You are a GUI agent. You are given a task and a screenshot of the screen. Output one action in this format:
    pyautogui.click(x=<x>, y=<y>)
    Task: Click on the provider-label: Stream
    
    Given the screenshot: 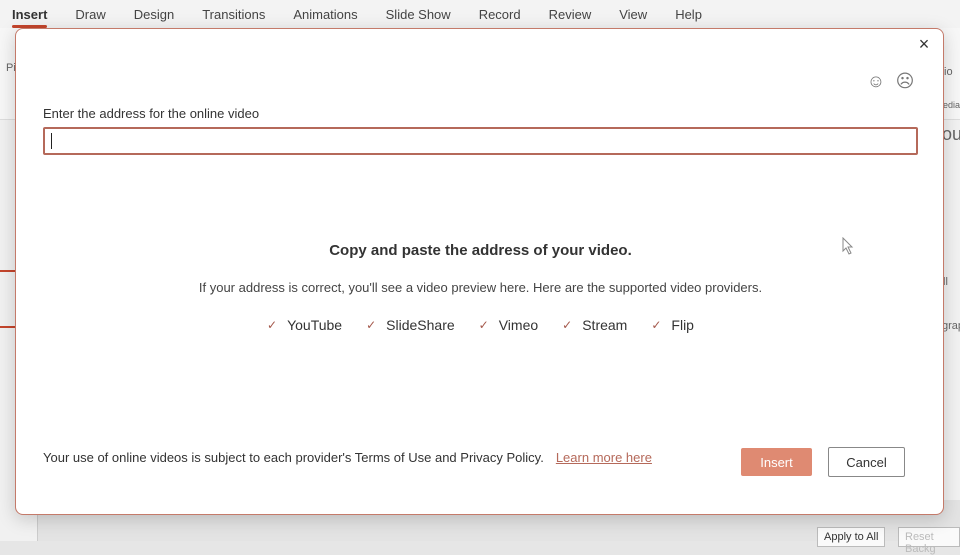 What is the action you would take?
    pyautogui.click(x=605, y=325)
    